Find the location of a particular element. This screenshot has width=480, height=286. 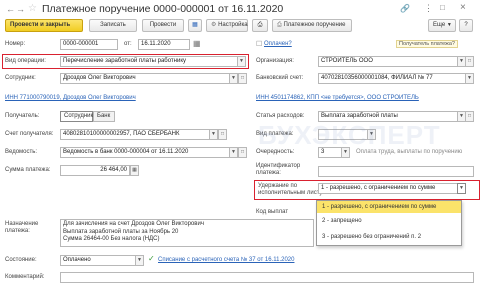

bank-account-label: Банковский счет: is located at coordinates (280, 78).